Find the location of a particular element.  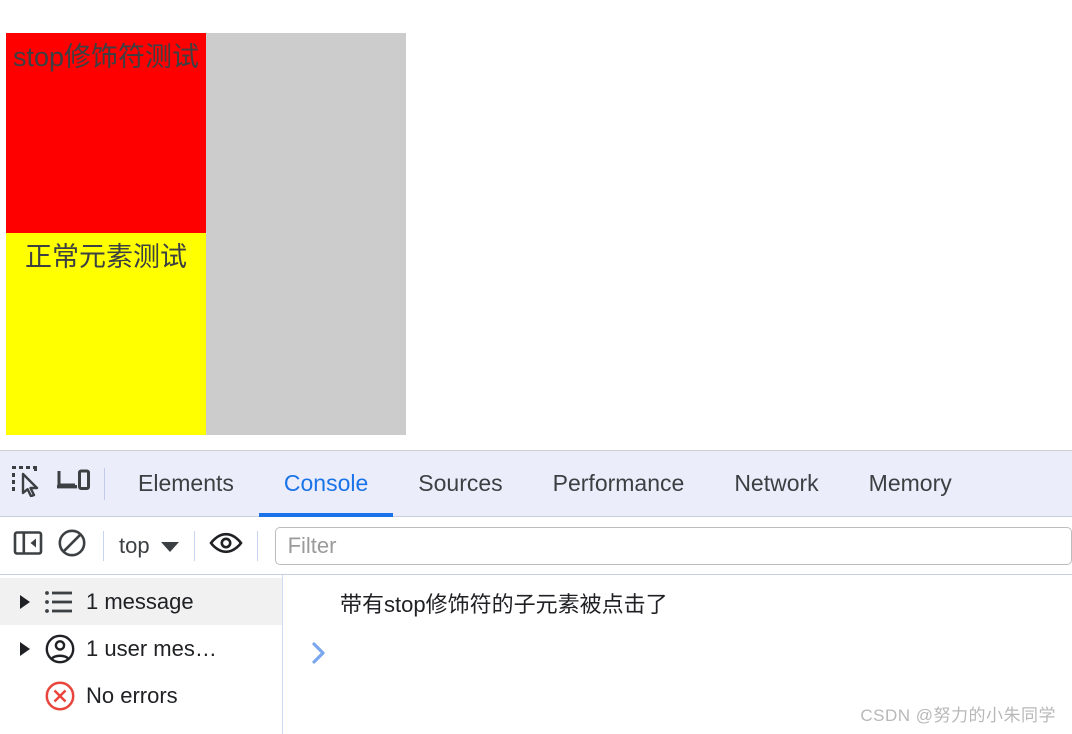

list-icon is located at coordinates (65, 602).